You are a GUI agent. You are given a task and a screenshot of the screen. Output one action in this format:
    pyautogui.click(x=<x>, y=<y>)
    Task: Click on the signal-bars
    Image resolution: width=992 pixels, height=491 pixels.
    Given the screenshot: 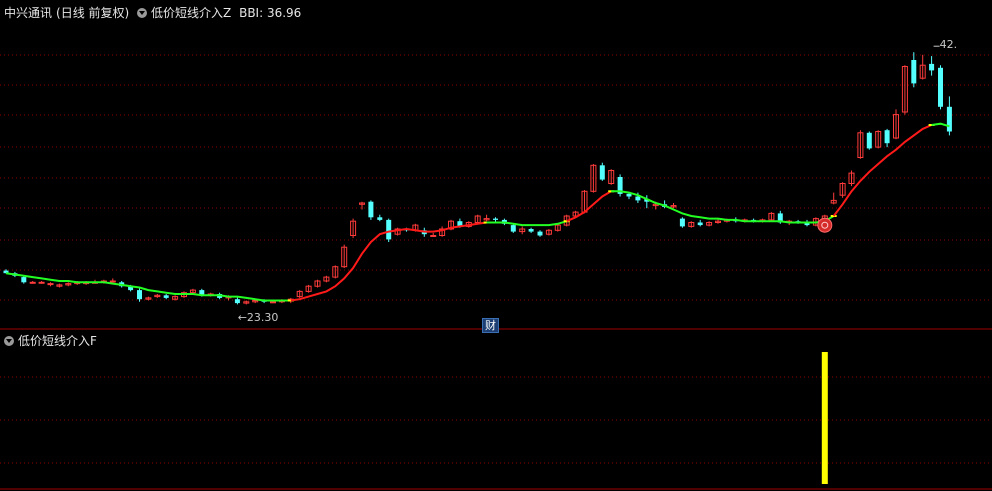 What is the action you would take?
    pyautogui.click(x=824, y=418)
    